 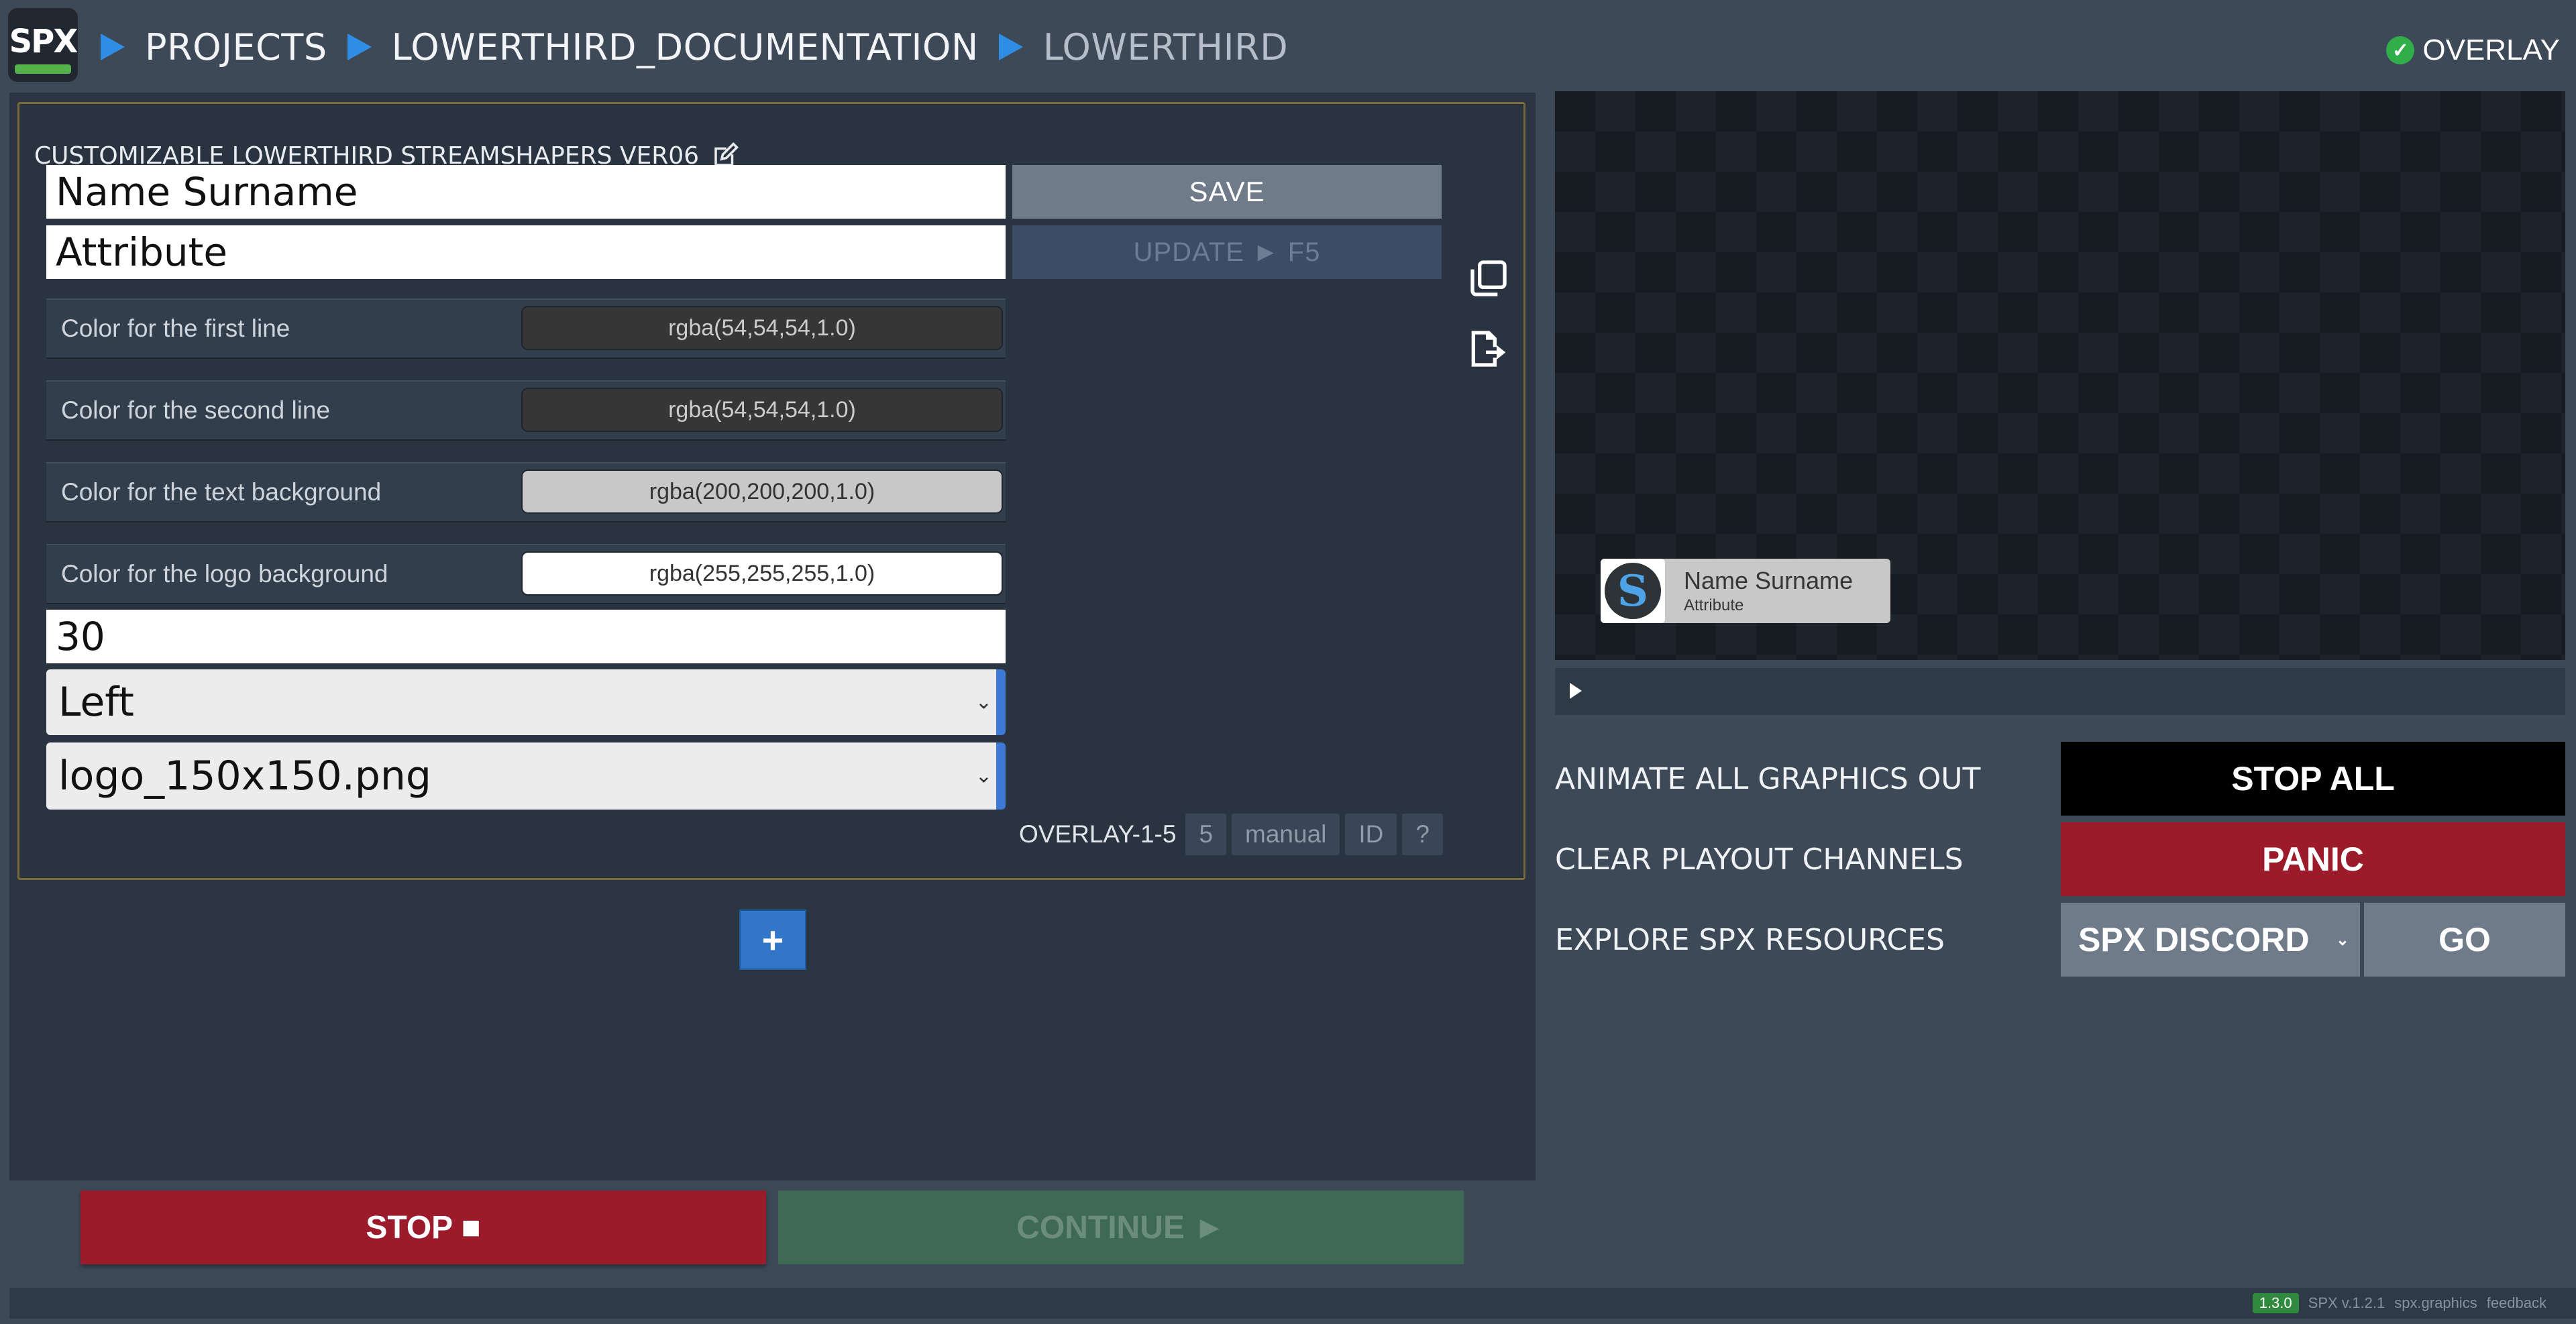 What do you see at coordinates (526, 192) in the screenshot?
I see `line1-input: Name Surname` at bounding box center [526, 192].